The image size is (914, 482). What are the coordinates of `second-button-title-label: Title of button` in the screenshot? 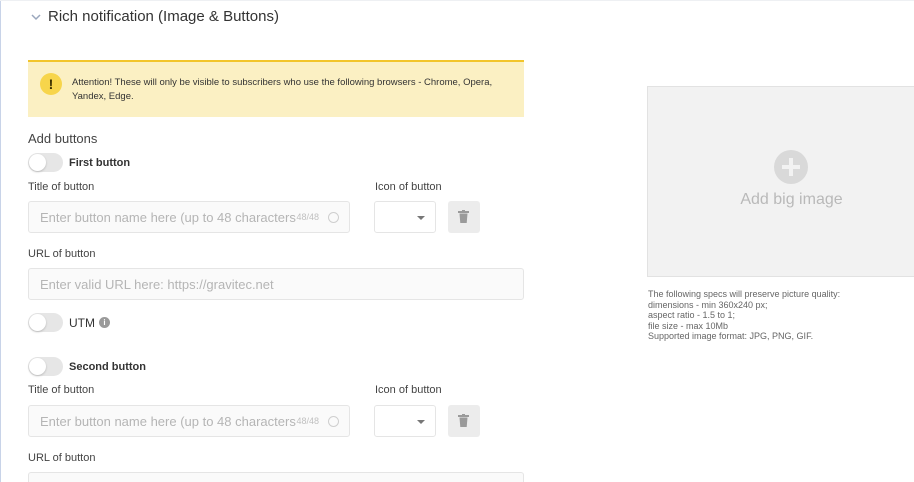 It's located at (61, 390).